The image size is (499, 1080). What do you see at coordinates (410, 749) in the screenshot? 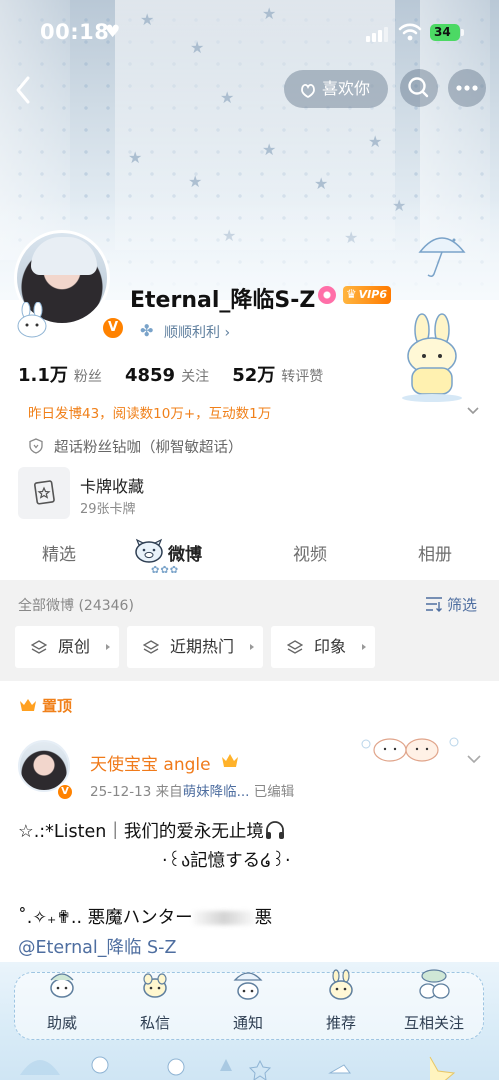
I see `animal-sticker-card` at bounding box center [410, 749].